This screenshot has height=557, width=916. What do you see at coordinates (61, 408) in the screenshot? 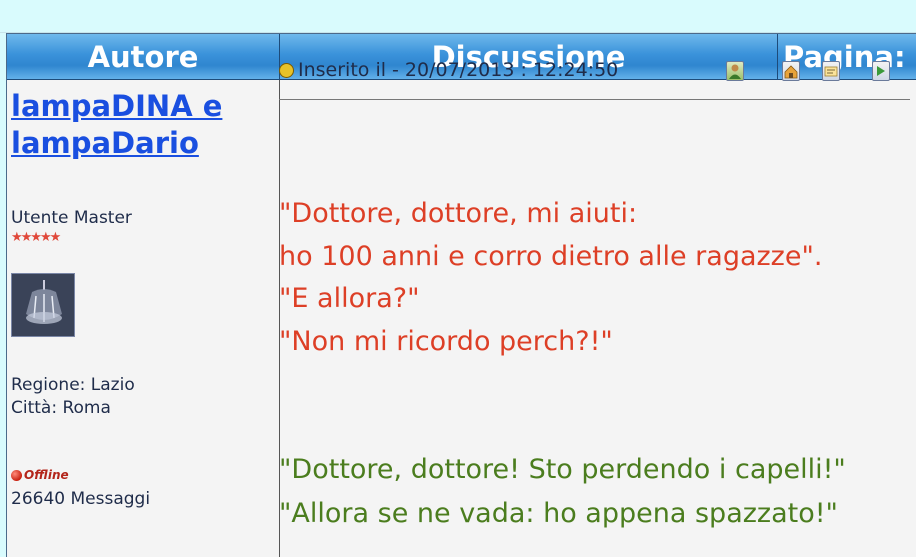
I see `author-city: Città: Roma` at bounding box center [61, 408].